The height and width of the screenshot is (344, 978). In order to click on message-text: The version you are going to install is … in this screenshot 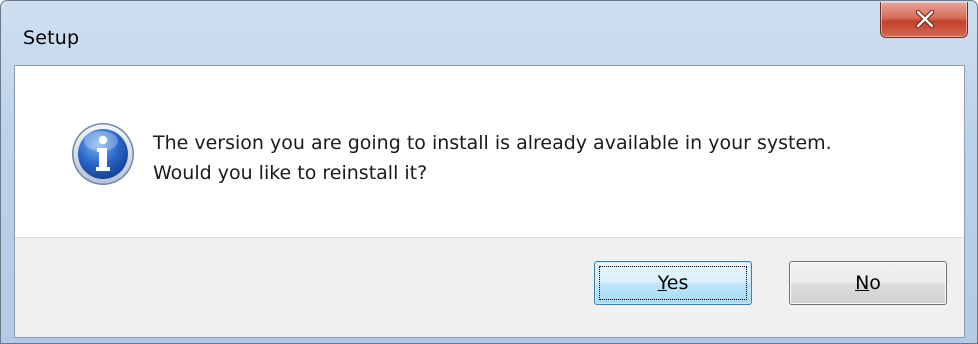, I will do `click(492, 158)`.